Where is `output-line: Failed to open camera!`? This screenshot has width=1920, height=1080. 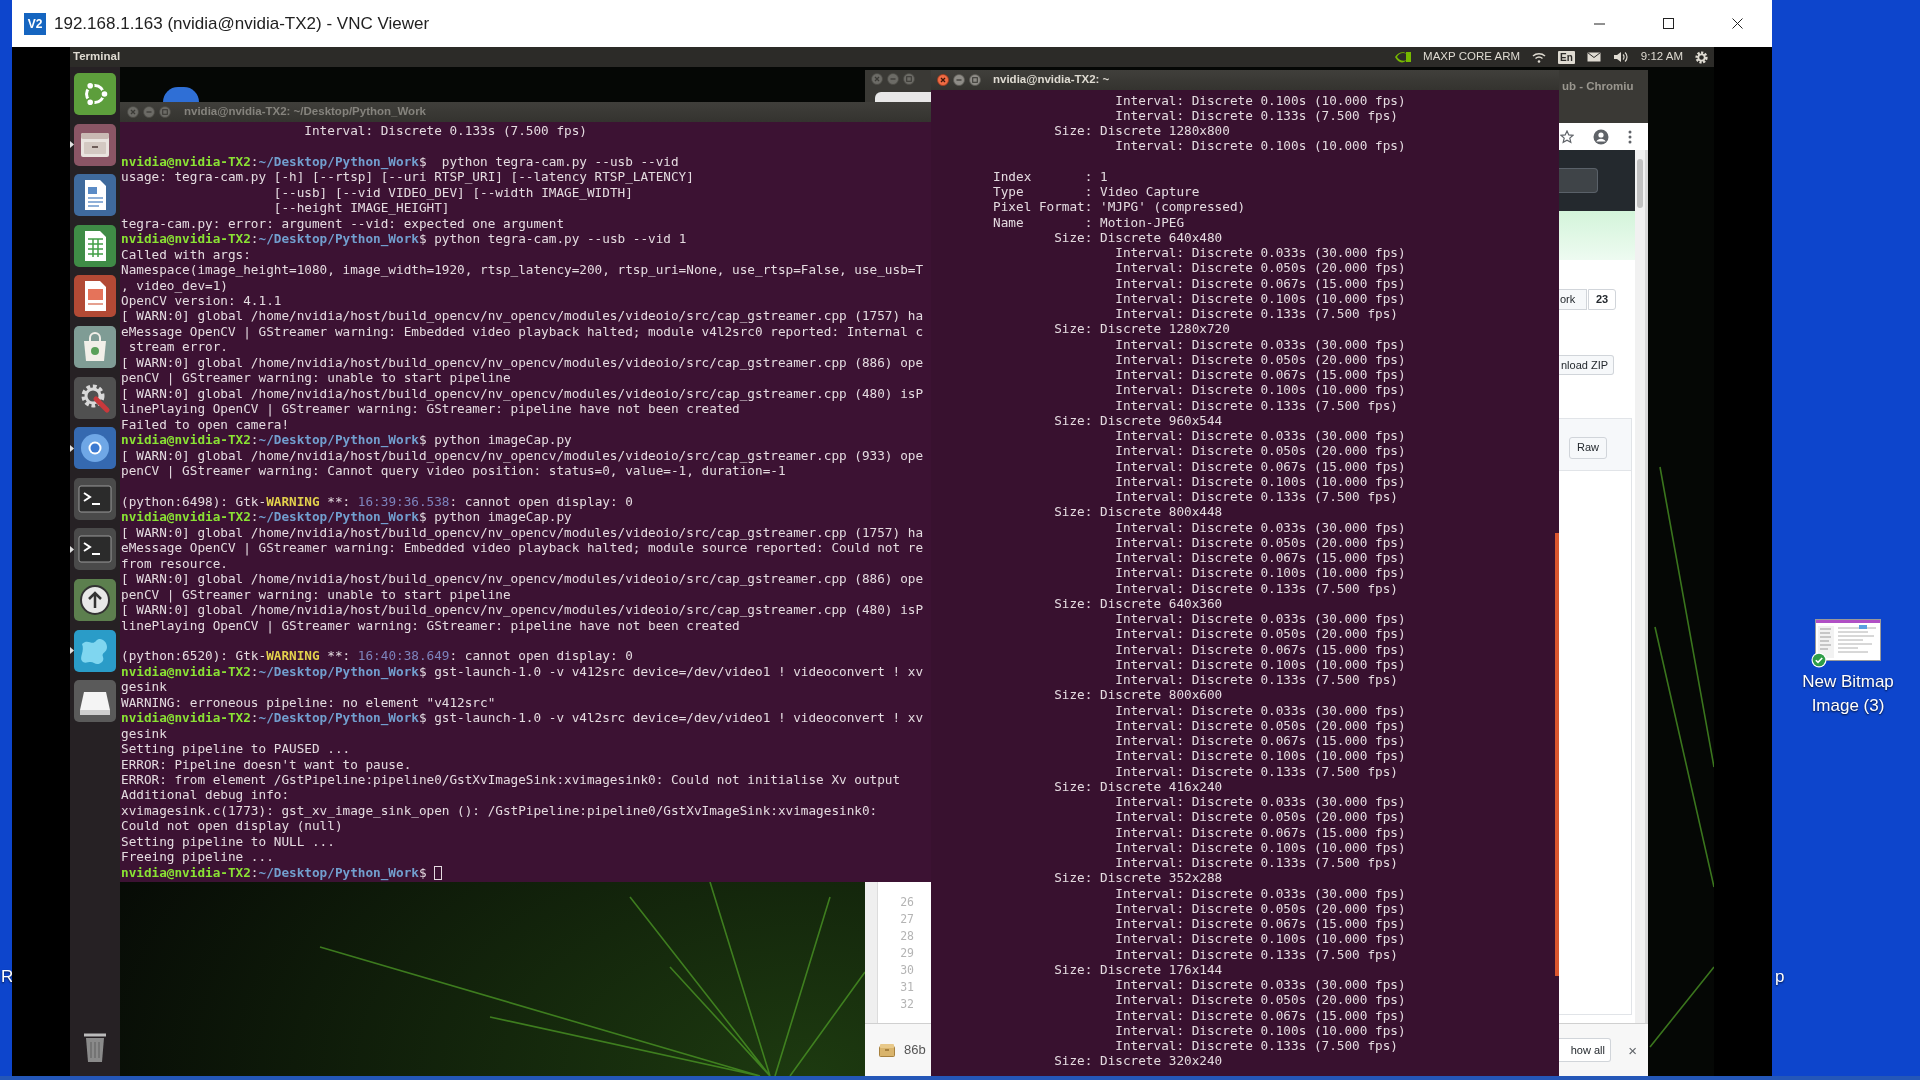 output-line: Failed to open camera! is located at coordinates (205, 424).